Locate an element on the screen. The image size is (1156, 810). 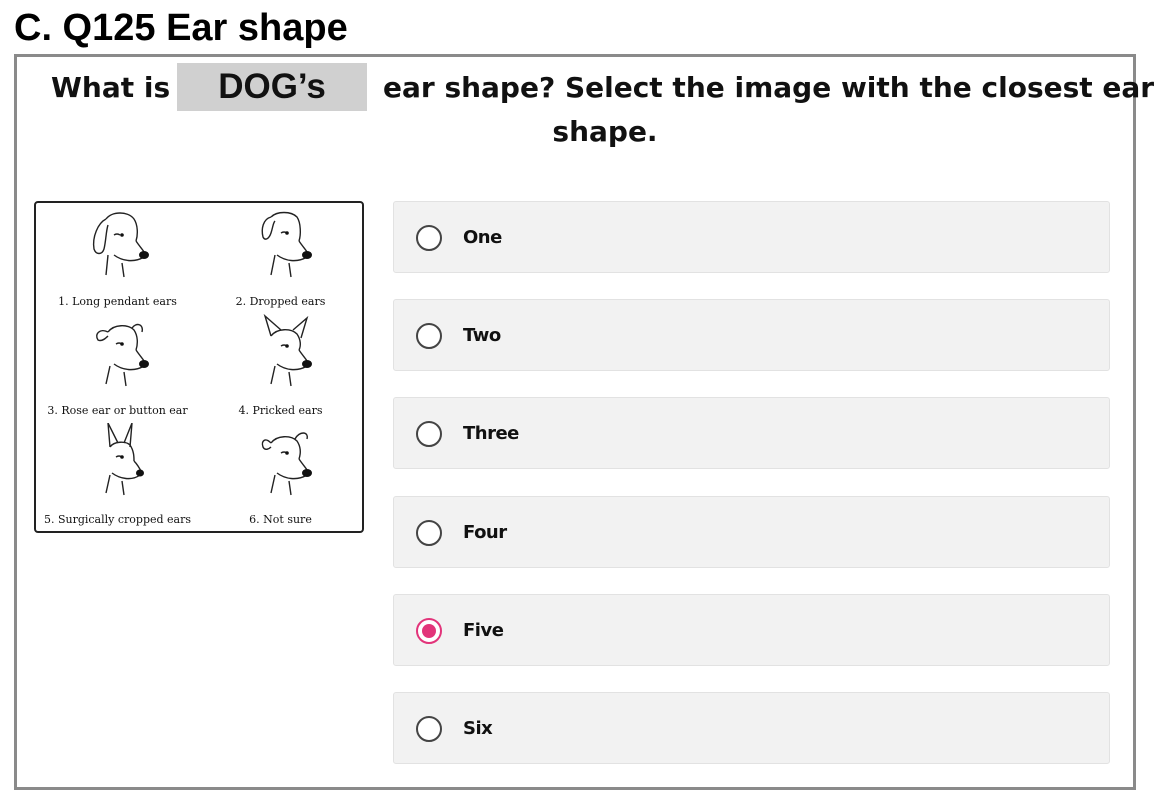
dog-sketch-long-pendant: 1. Long pendant ears is located at coordinates (117, 257).